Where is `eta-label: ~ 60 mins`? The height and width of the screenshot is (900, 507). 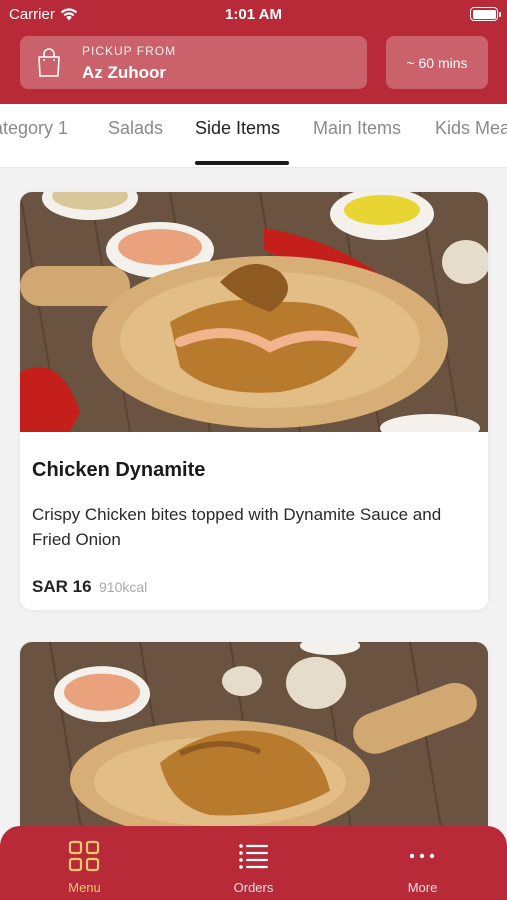 eta-label: ~ 60 mins is located at coordinates (437, 62).